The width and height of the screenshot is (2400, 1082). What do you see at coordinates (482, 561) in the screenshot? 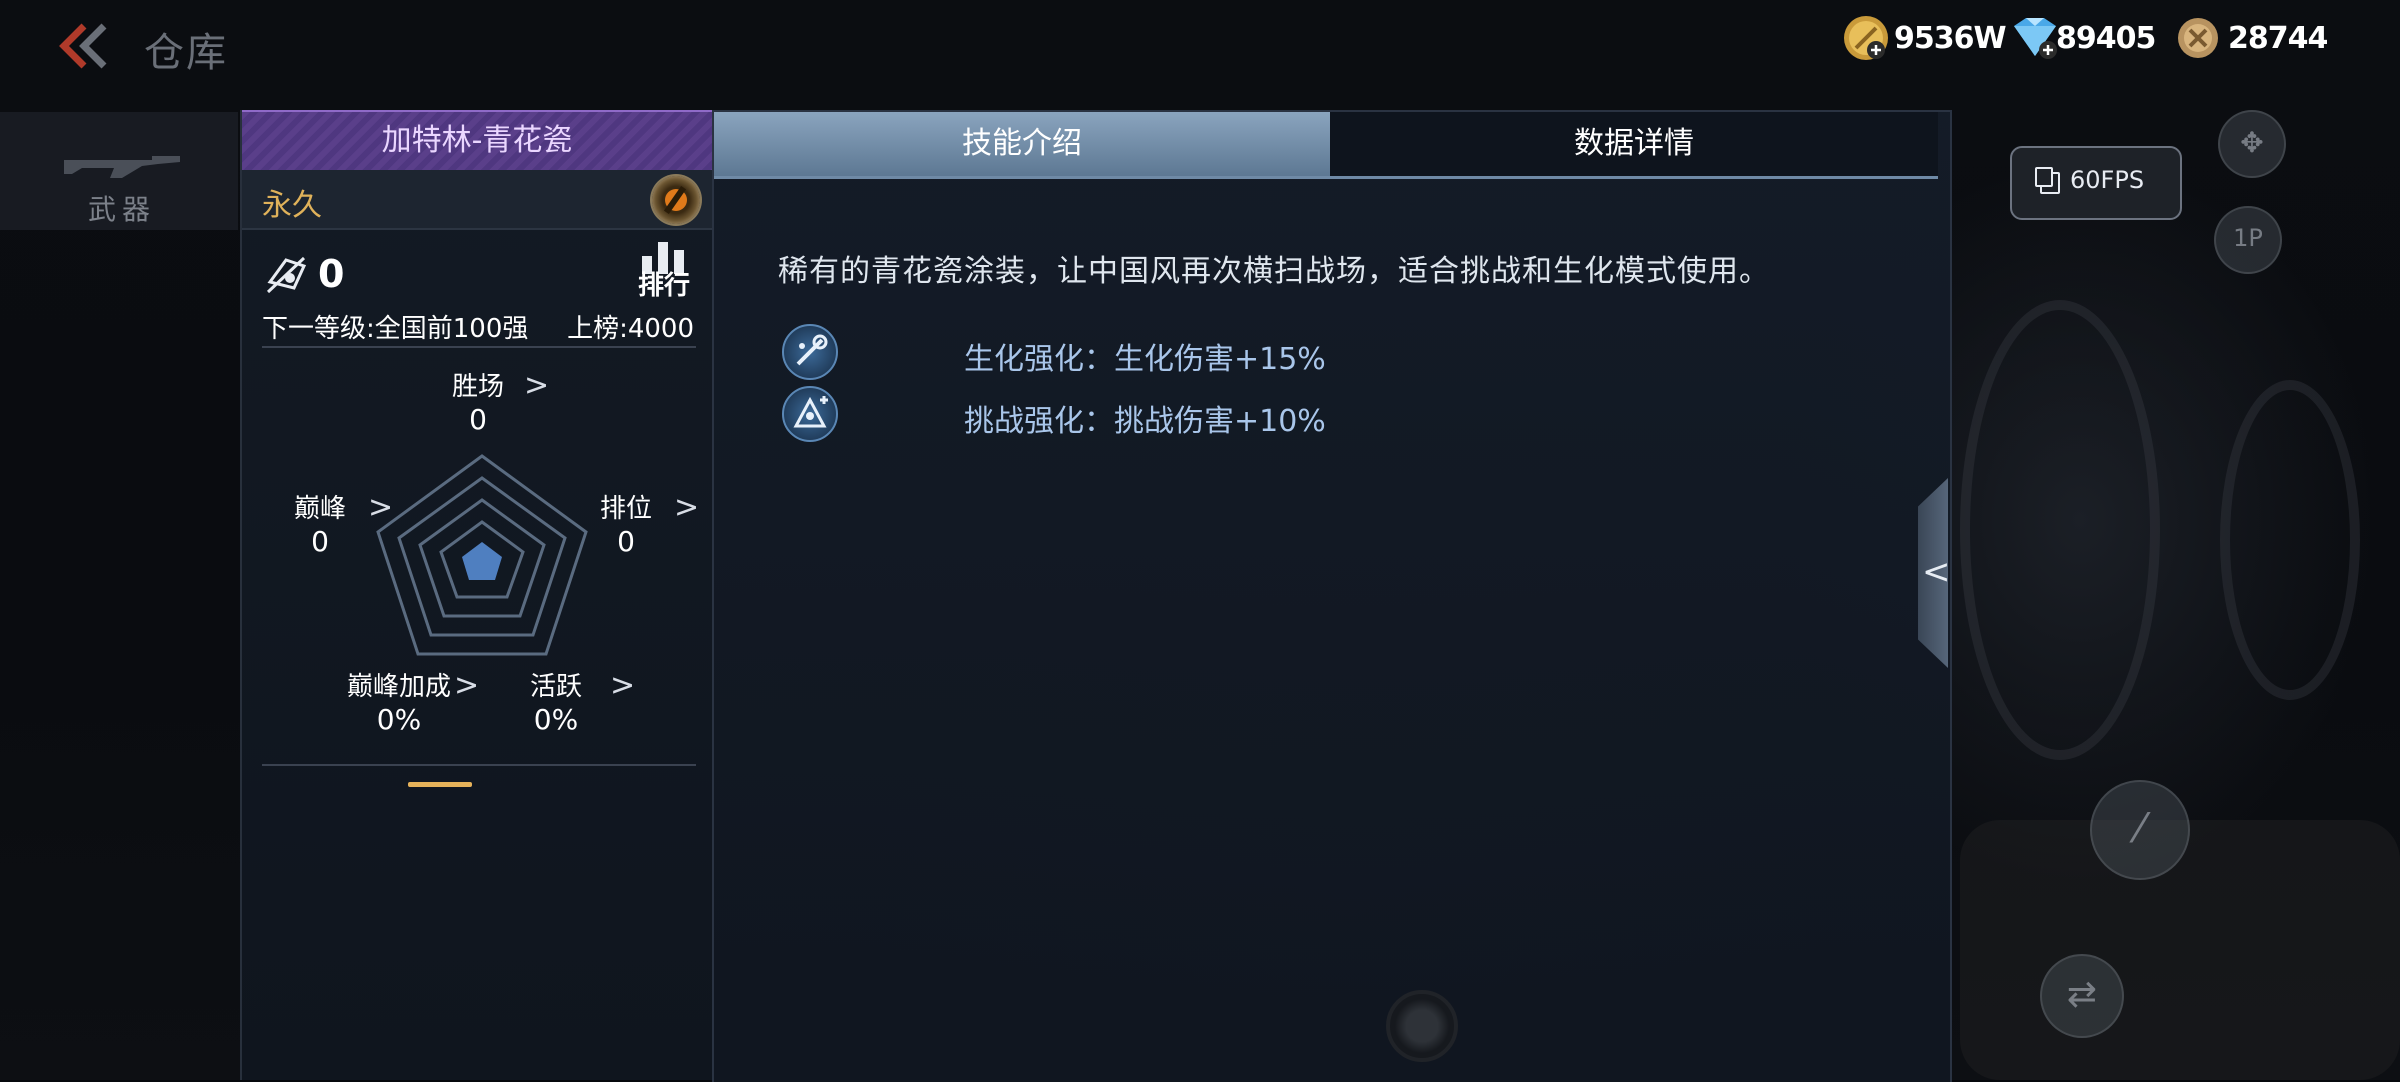
I see `radar-value-shape` at bounding box center [482, 561].